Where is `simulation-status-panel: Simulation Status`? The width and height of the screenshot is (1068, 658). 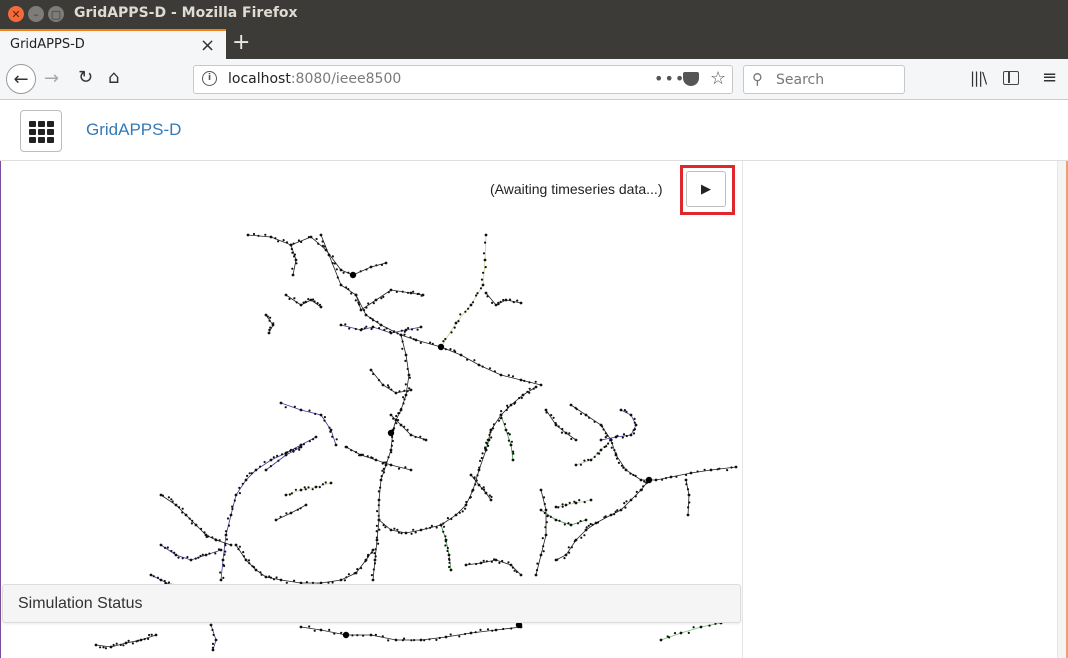 simulation-status-panel: Simulation Status is located at coordinates (371, 603).